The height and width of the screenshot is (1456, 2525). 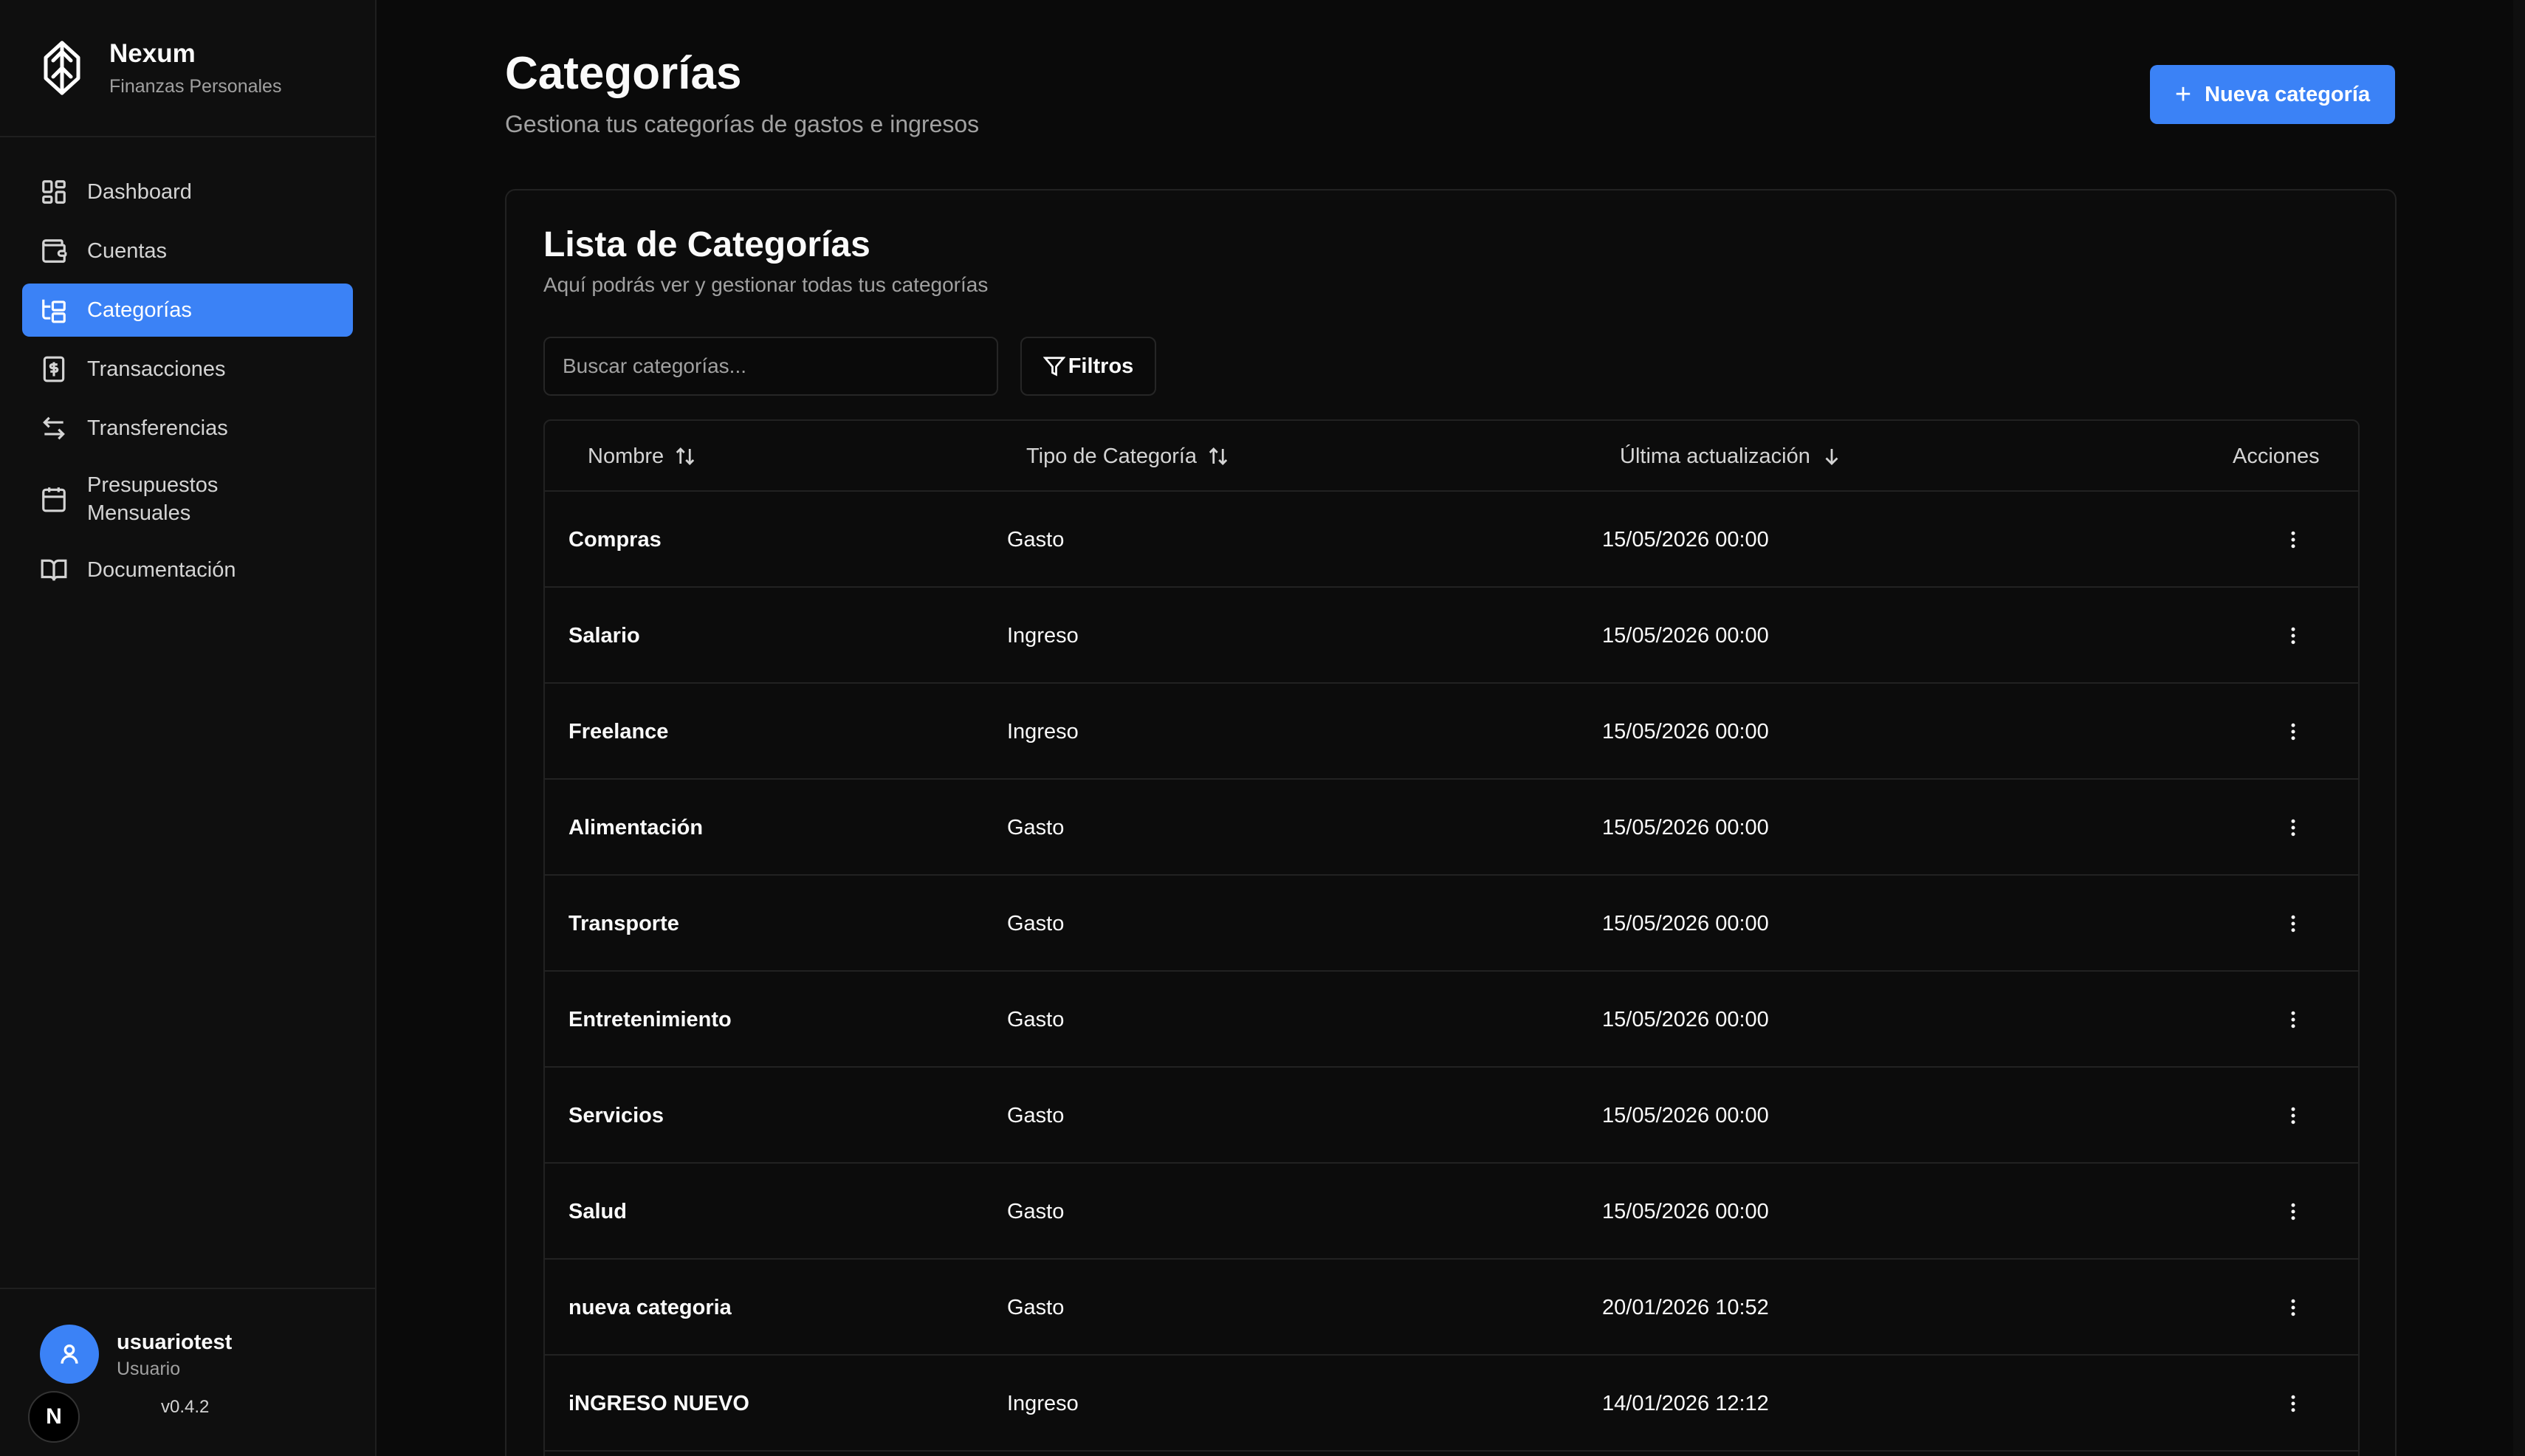 I want to click on column-header-updated: Última actualización, so click(x=1732, y=456).